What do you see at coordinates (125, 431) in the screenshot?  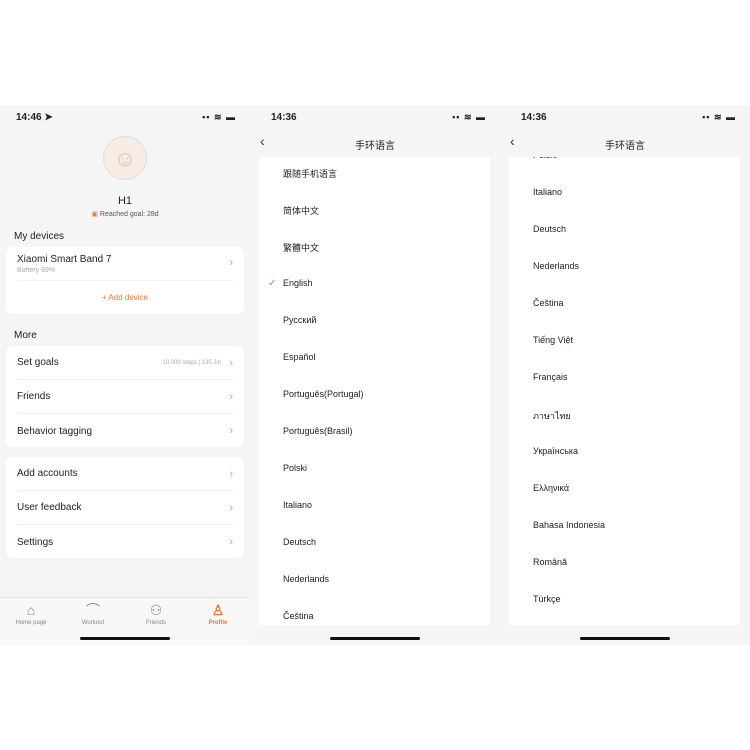 I see `behavior-tagging-item: Behavior tagging ›` at bounding box center [125, 431].